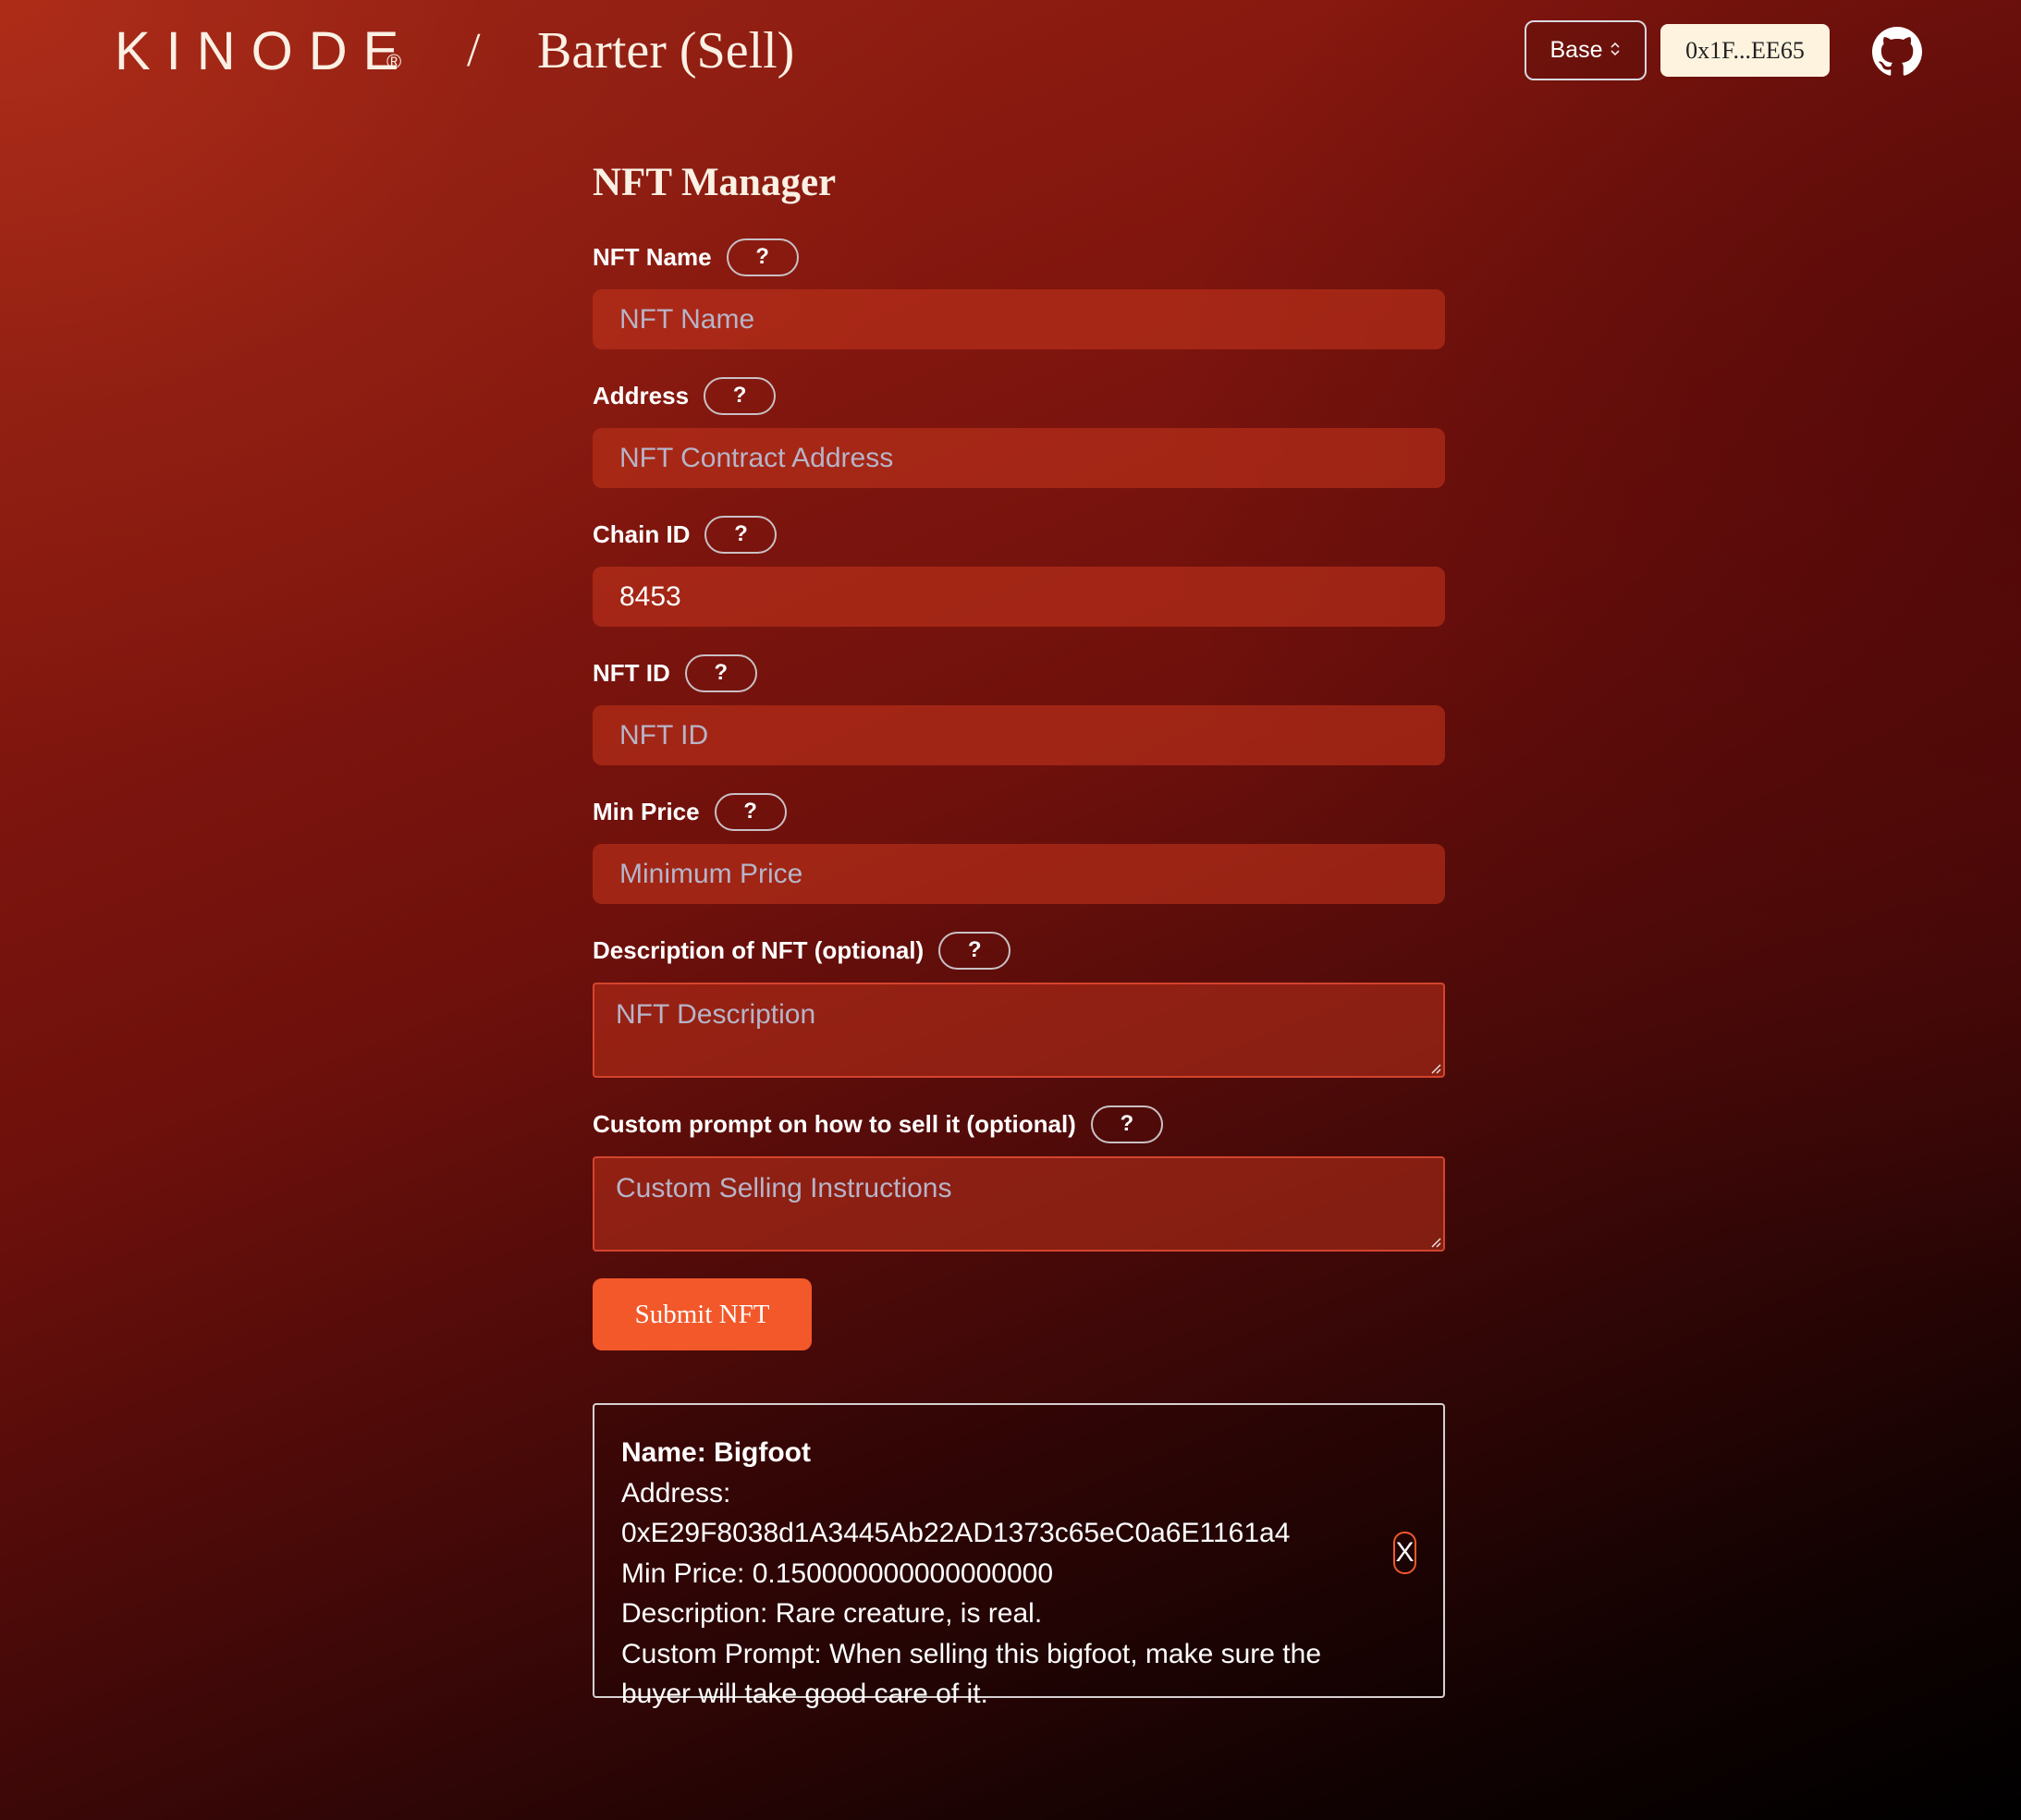 The height and width of the screenshot is (1820, 2021). I want to click on min-price-placeholder: Minimum Price, so click(711, 873).